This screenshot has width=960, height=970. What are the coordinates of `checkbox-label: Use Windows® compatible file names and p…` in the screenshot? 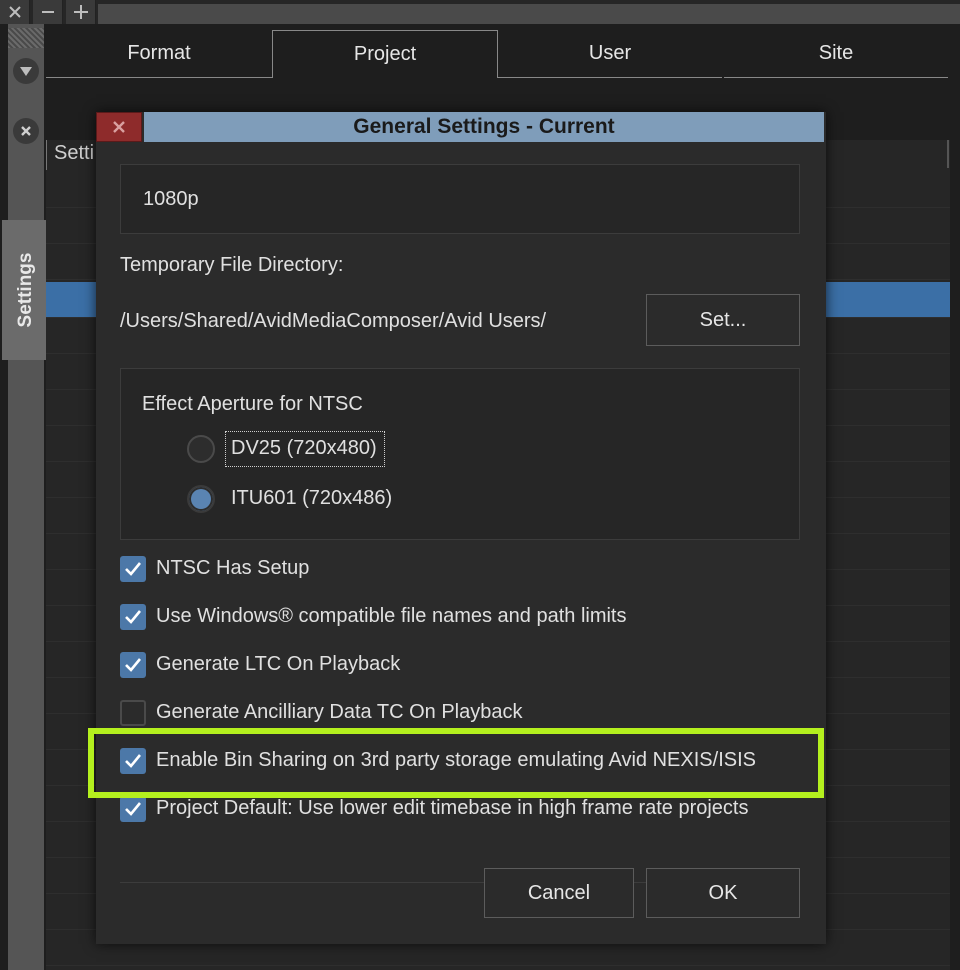 It's located at (391, 616).